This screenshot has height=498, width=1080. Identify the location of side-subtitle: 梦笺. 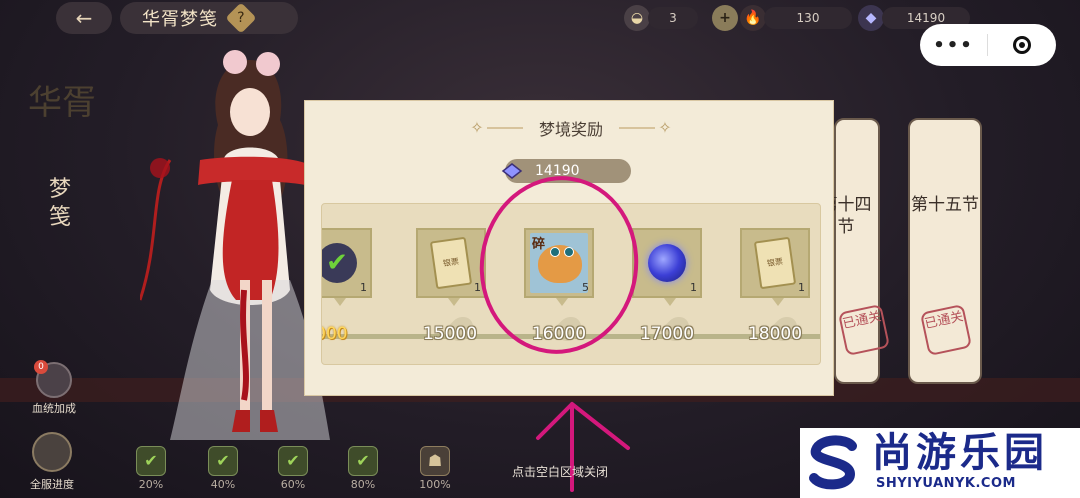
(59, 203).